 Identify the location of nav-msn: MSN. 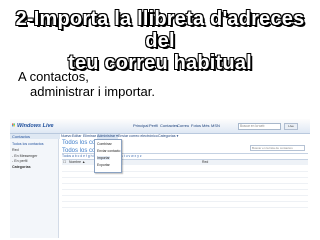
(215, 125).